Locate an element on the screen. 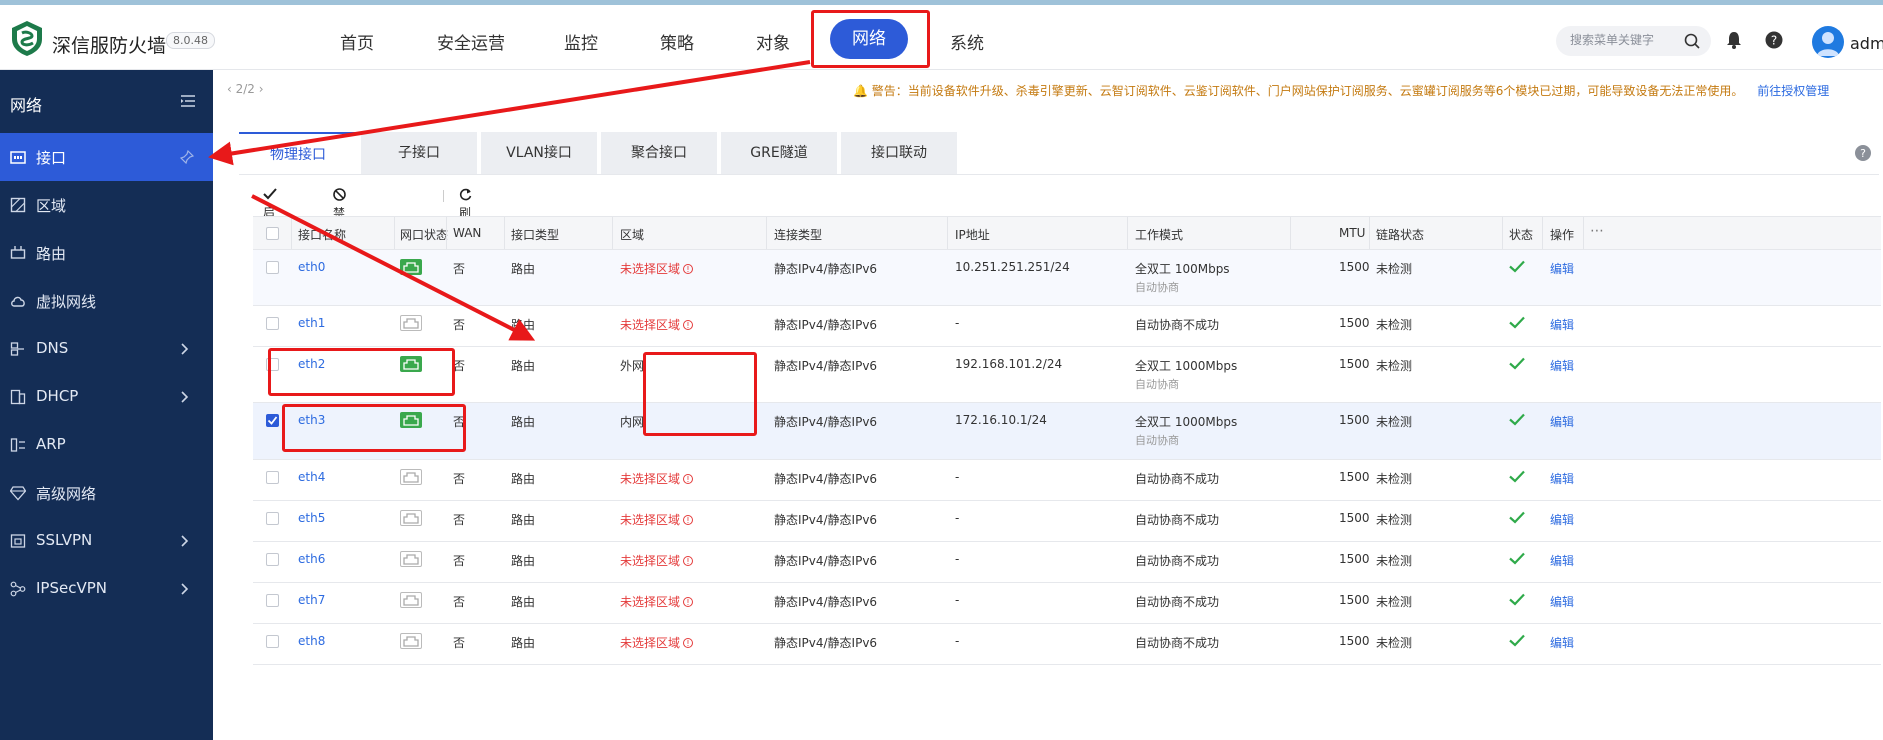 The width and height of the screenshot is (1883, 740). arrow-network-to-interface is located at coordinates (509, 113).